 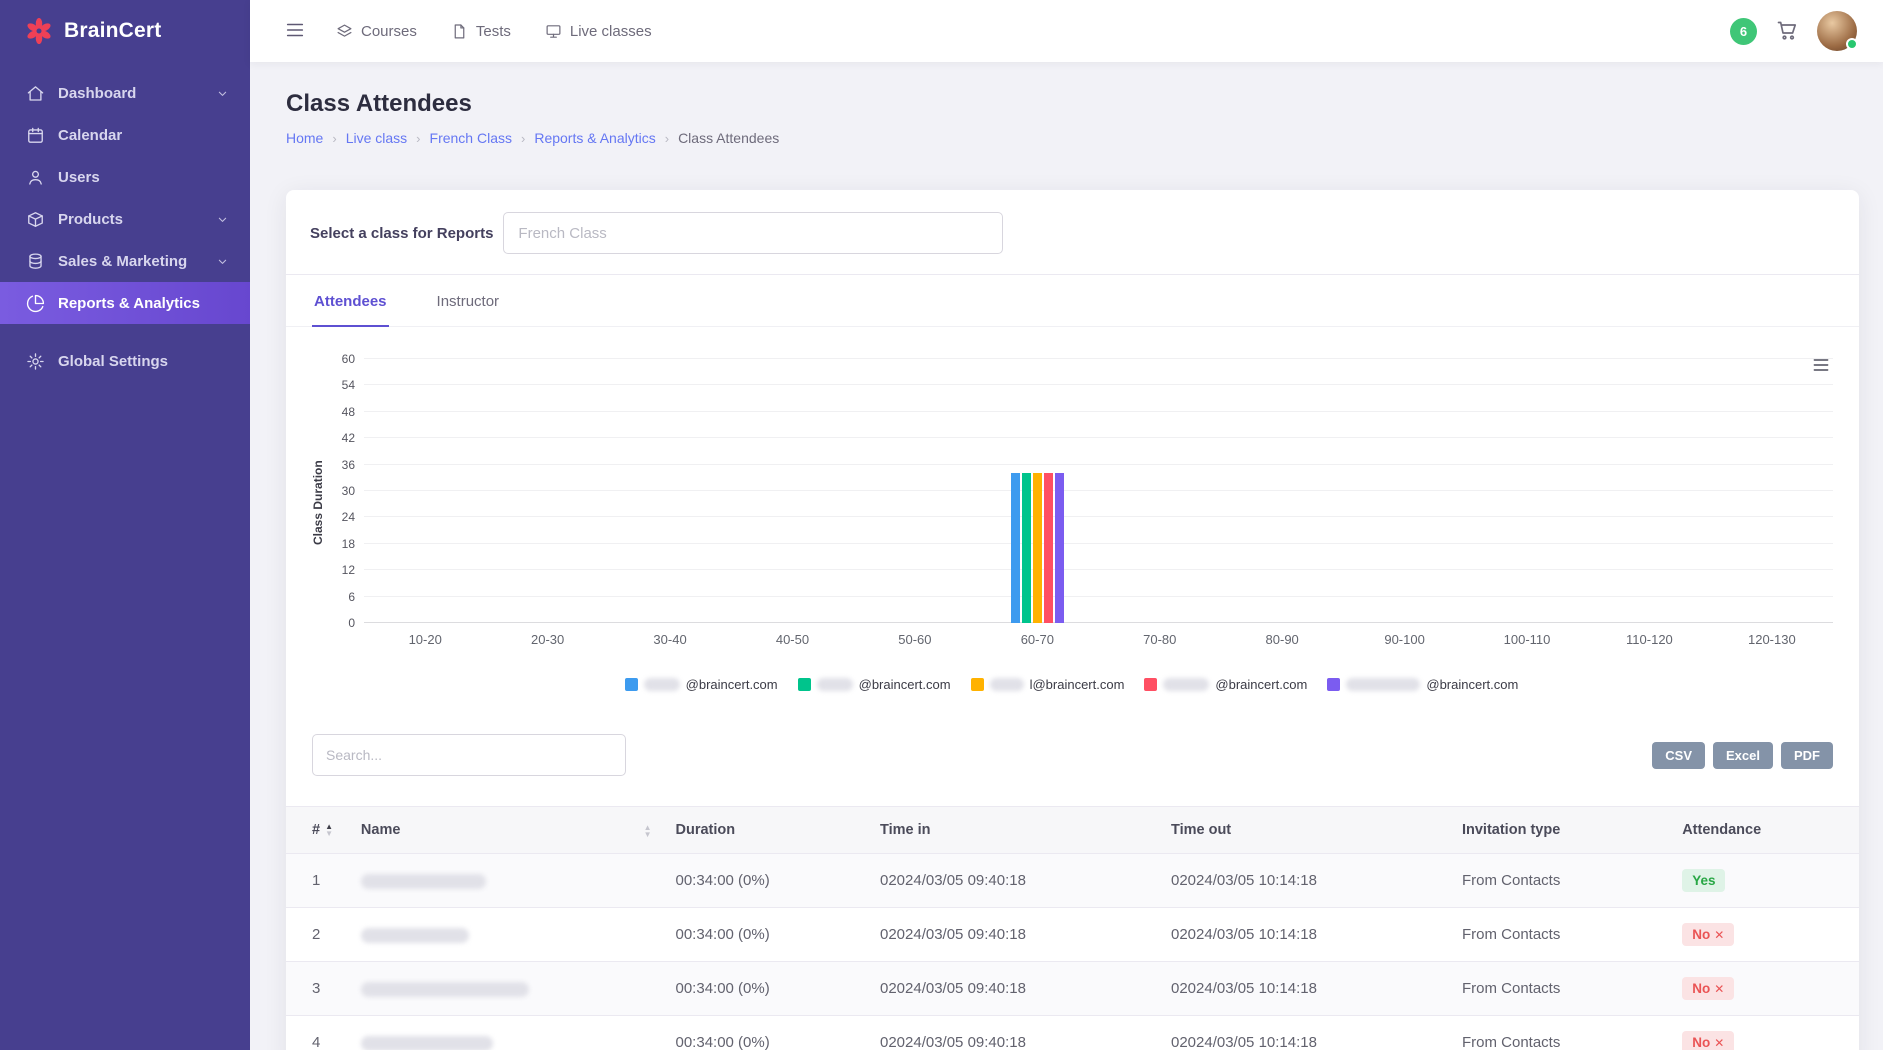 I want to click on tests-icon, so click(x=459, y=31).